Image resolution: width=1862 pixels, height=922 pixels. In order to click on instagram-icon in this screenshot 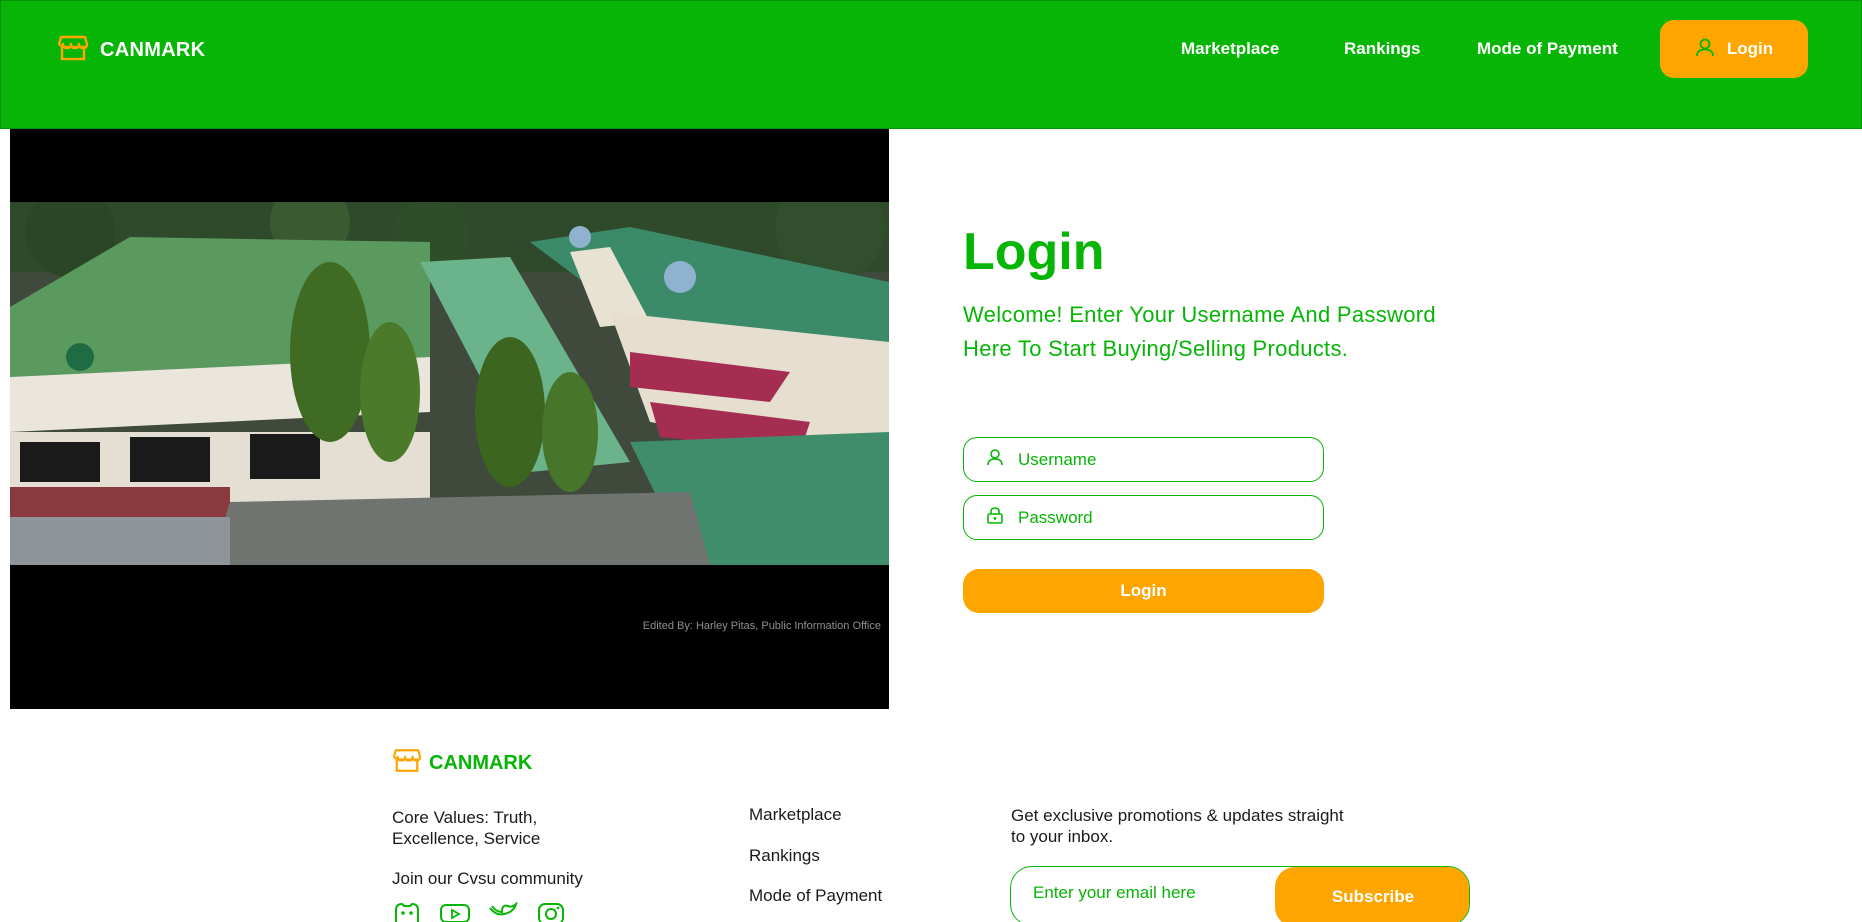, I will do `click(551, 912)`.